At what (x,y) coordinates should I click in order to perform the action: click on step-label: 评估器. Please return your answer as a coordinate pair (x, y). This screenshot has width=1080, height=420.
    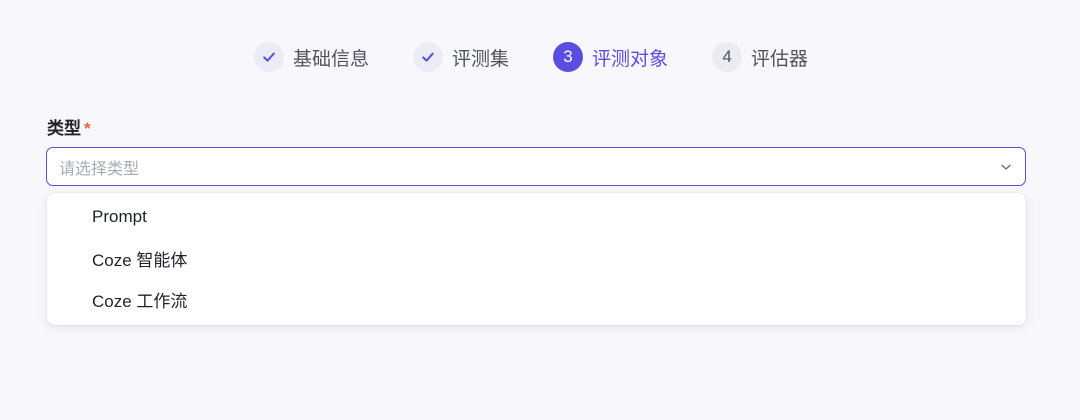
    Looking at the image, I should click on (780, 59).